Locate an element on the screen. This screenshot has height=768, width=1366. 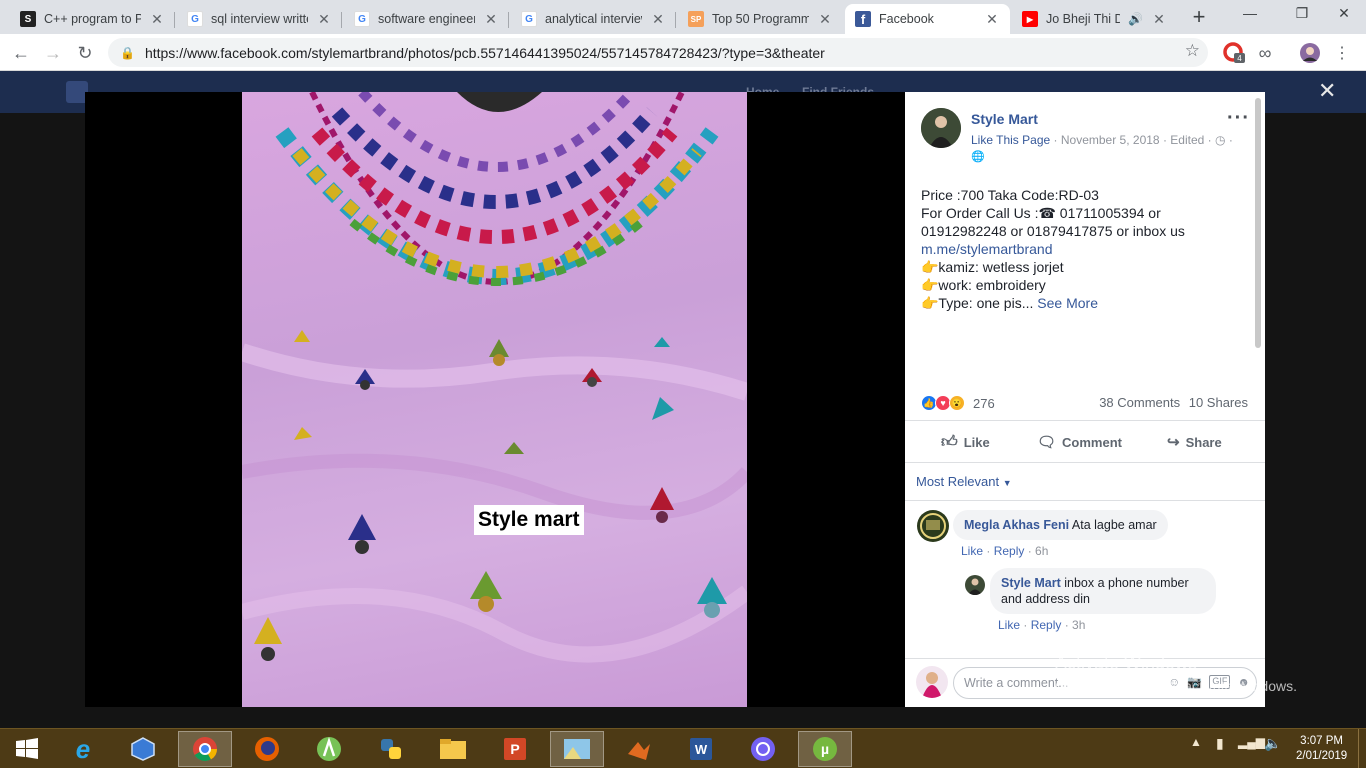
forward-button: → is located at coordinates (53, 53).